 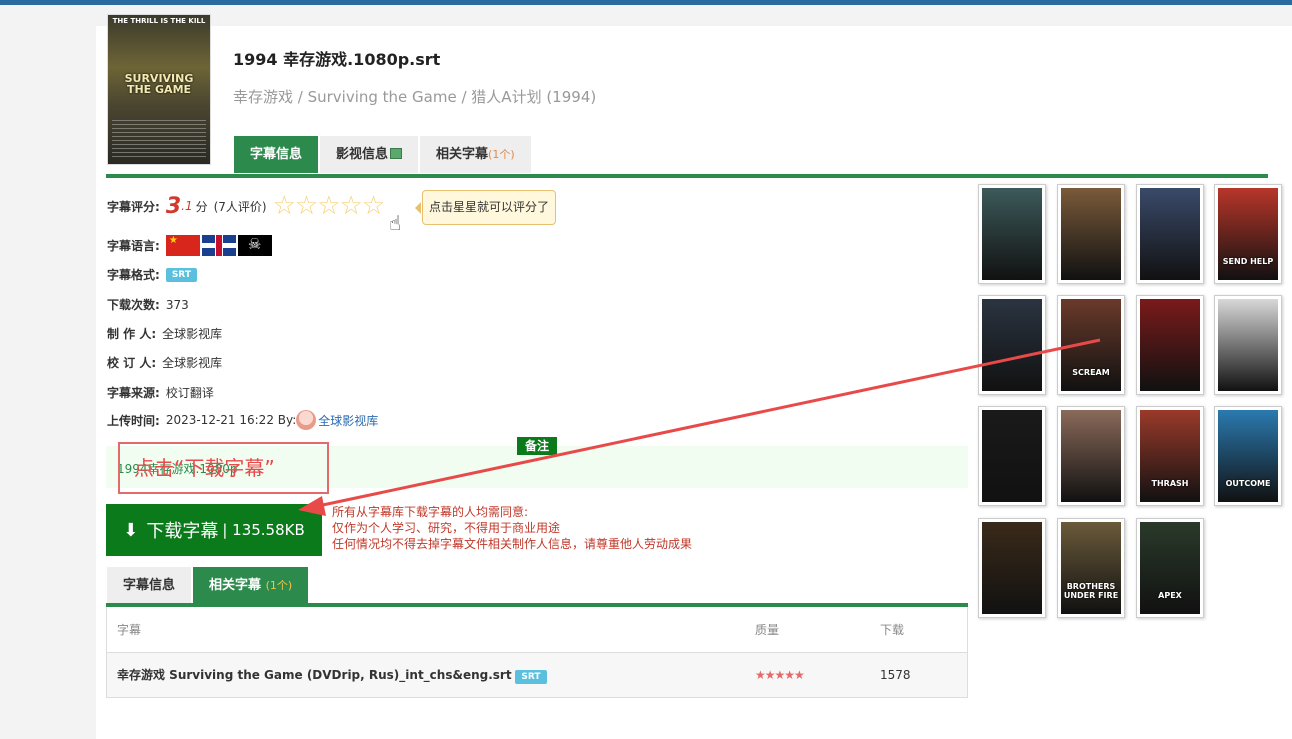 I want to click on upload-time: 2023-12-21 16:22 By:, so click(x=231, y=420).